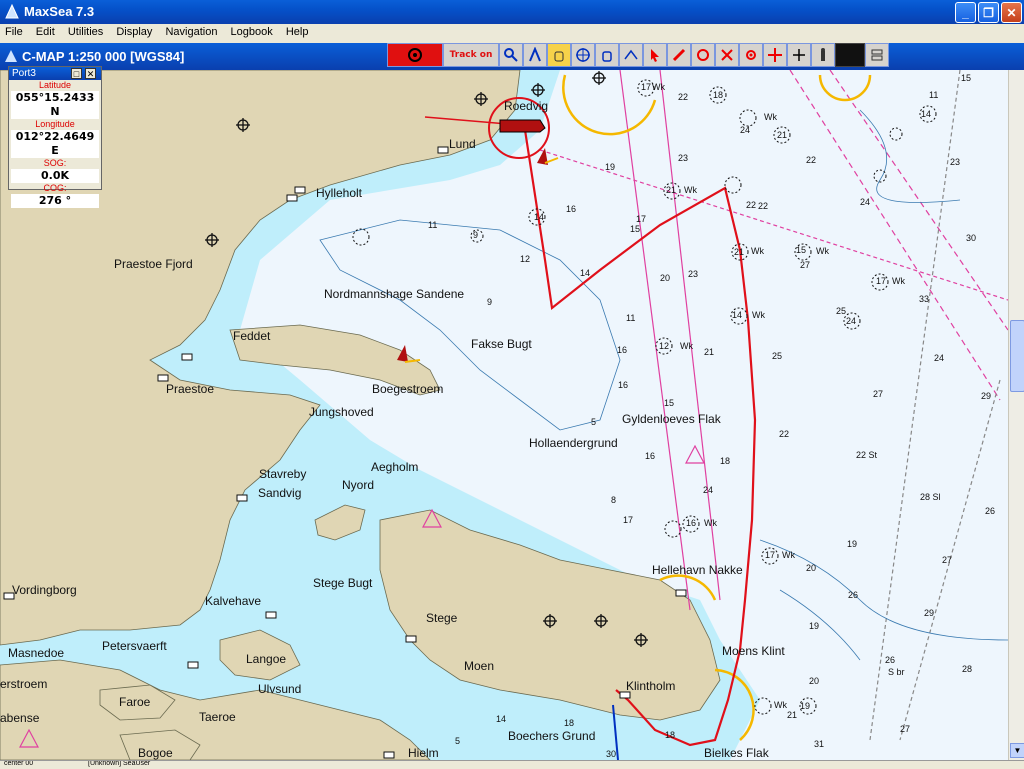 The width and height of the screenshot is (1024, 769). Describe the element at coordinates (279, 493) in the screenshot. I see `place-label: Sandvig` at that location.